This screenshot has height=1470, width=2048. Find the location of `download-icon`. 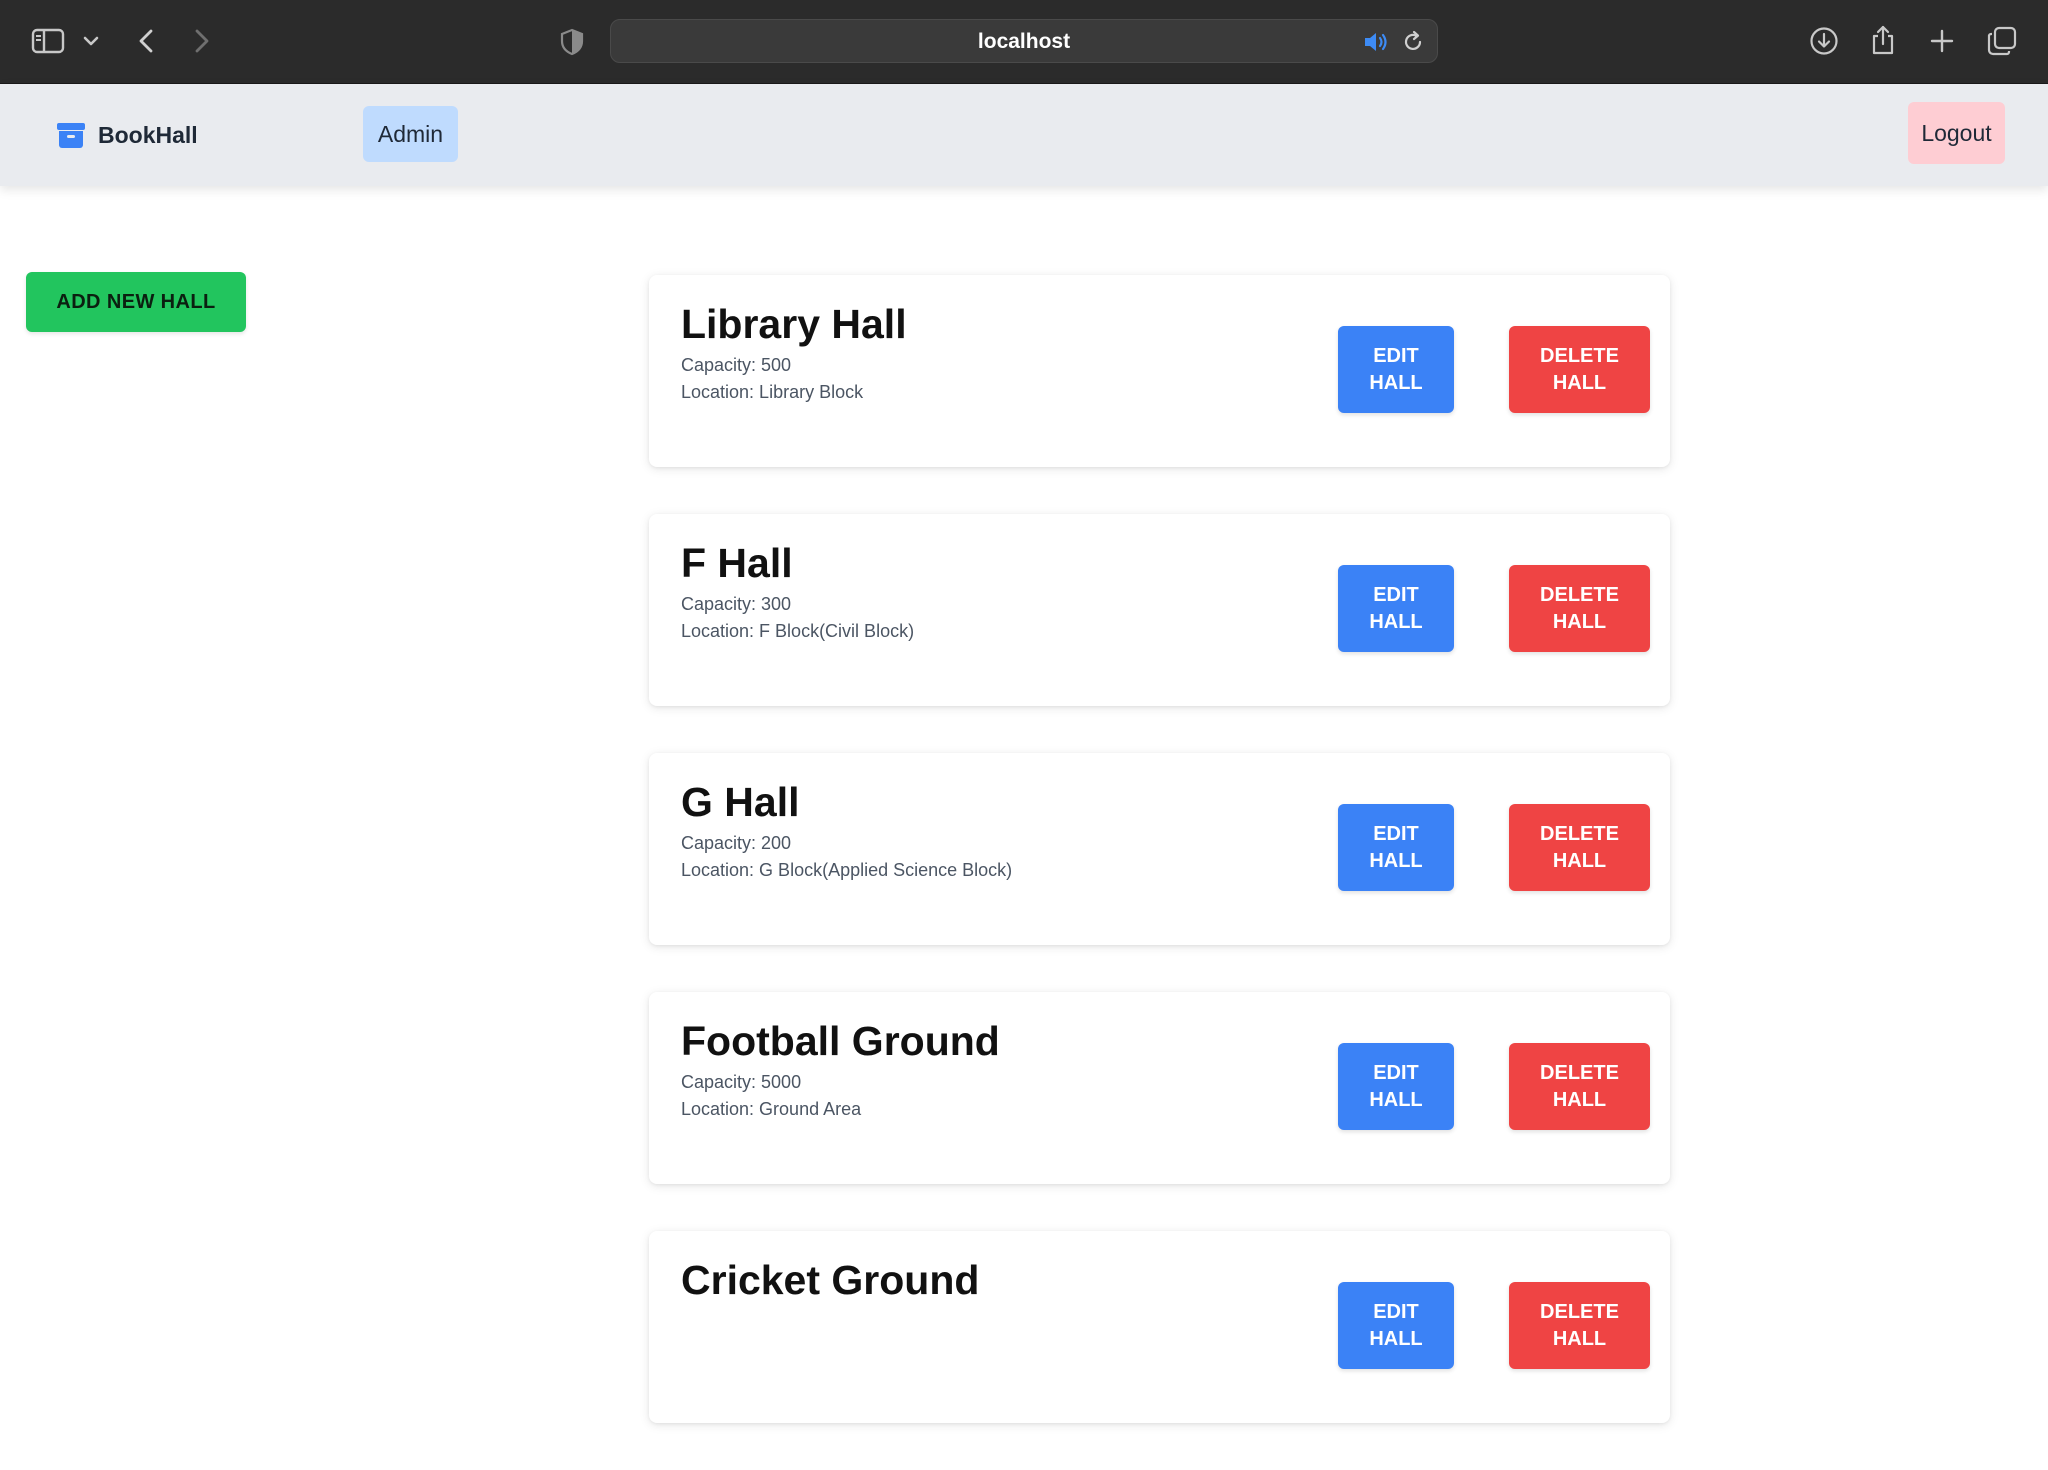

download-icon is located at coordinates (1824, 41).